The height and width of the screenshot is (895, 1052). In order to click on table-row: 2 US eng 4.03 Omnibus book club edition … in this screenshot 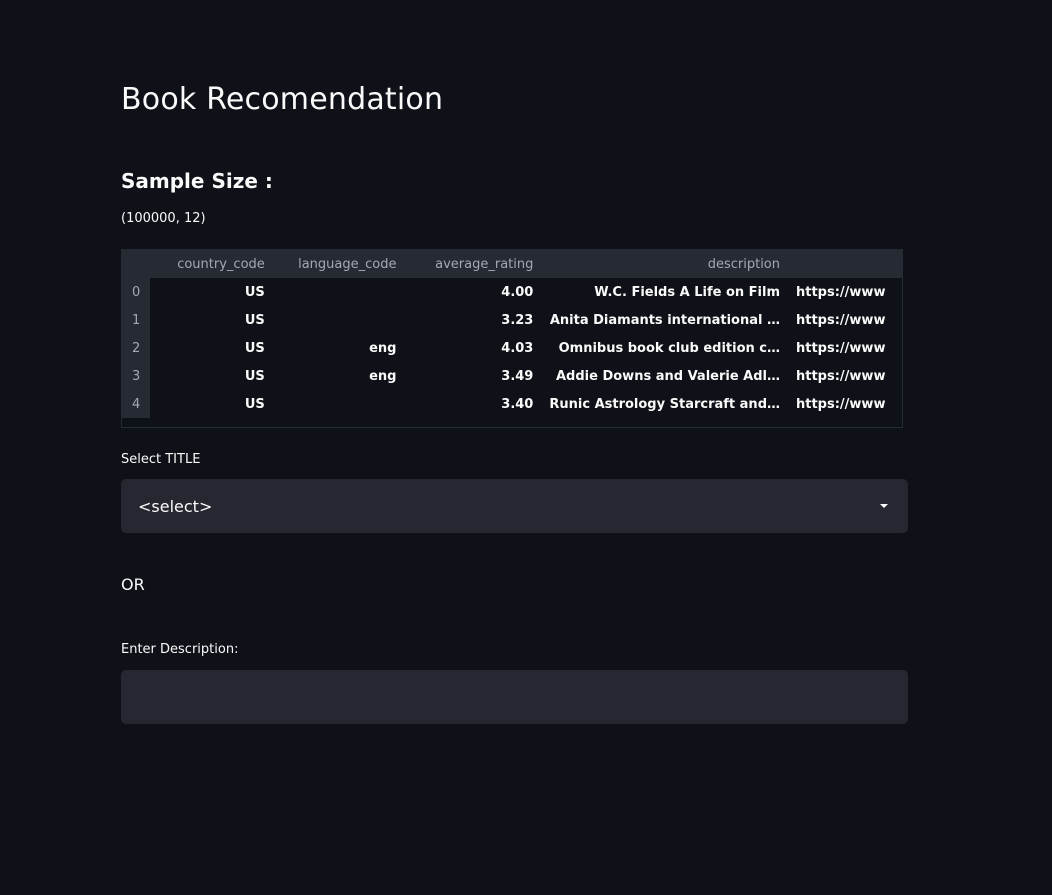, I will do `click(512, 348)`.